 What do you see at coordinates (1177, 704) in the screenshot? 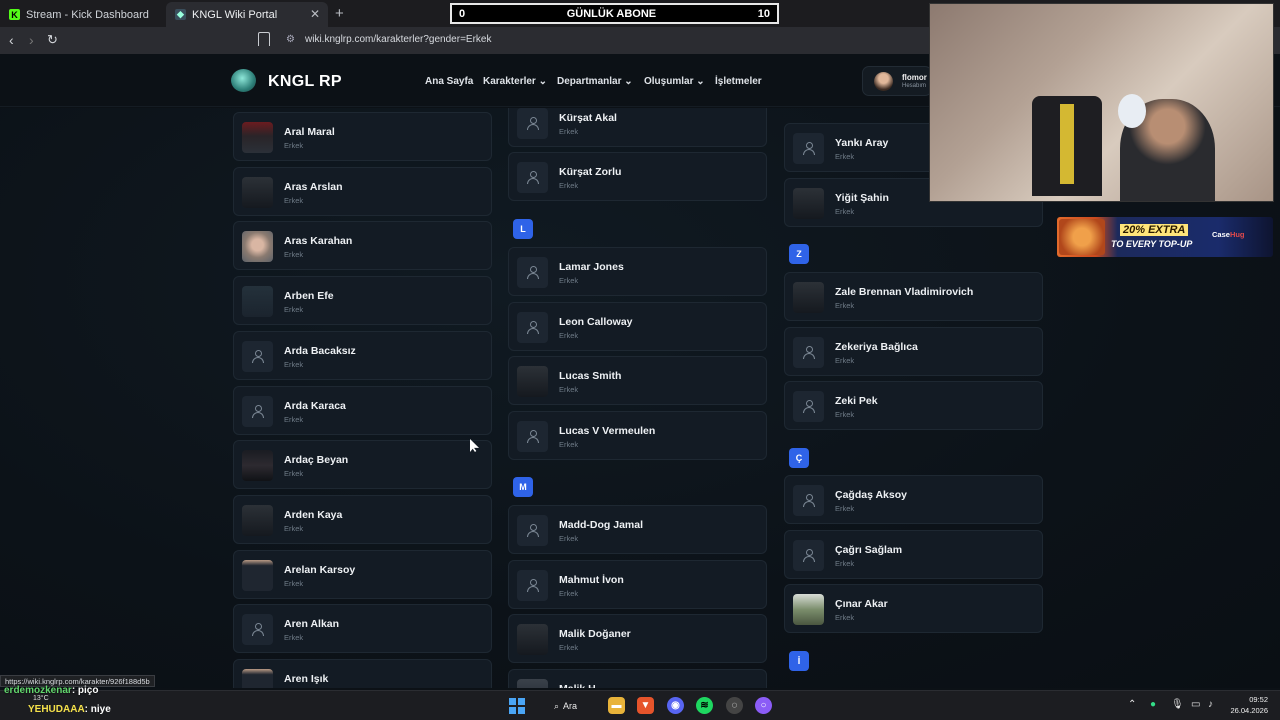
I see `microphone-icon: 🎙` at bounding box center [1177, 704].